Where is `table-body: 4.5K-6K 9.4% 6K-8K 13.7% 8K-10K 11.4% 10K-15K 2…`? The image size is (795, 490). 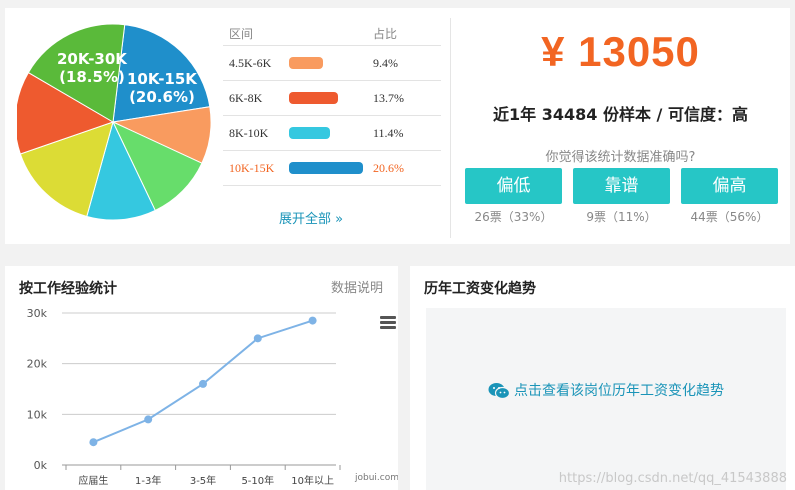 table-body: 4.5K-6K 9.4% 6K-8K 13.7% 8K-10K 11.4% 10K-15K 2… is located at coordinates (332, 116).